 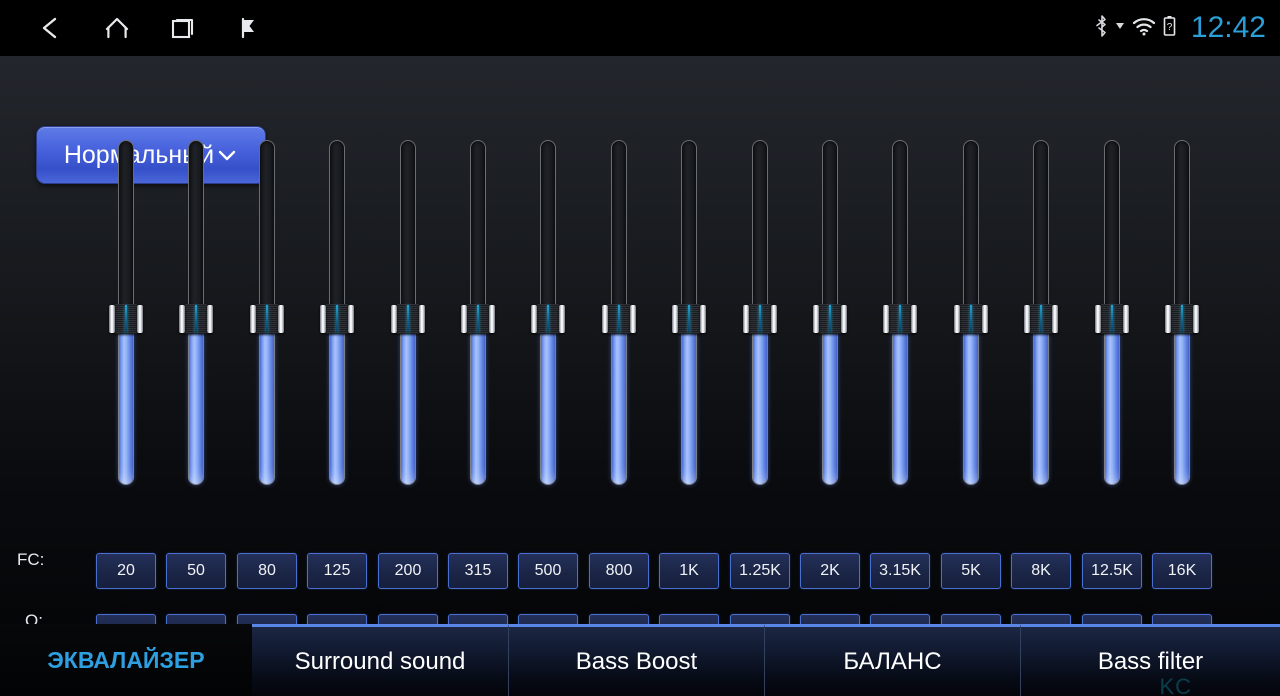 I want to click on fc-value-box: 20, so click(x=126, y=571).